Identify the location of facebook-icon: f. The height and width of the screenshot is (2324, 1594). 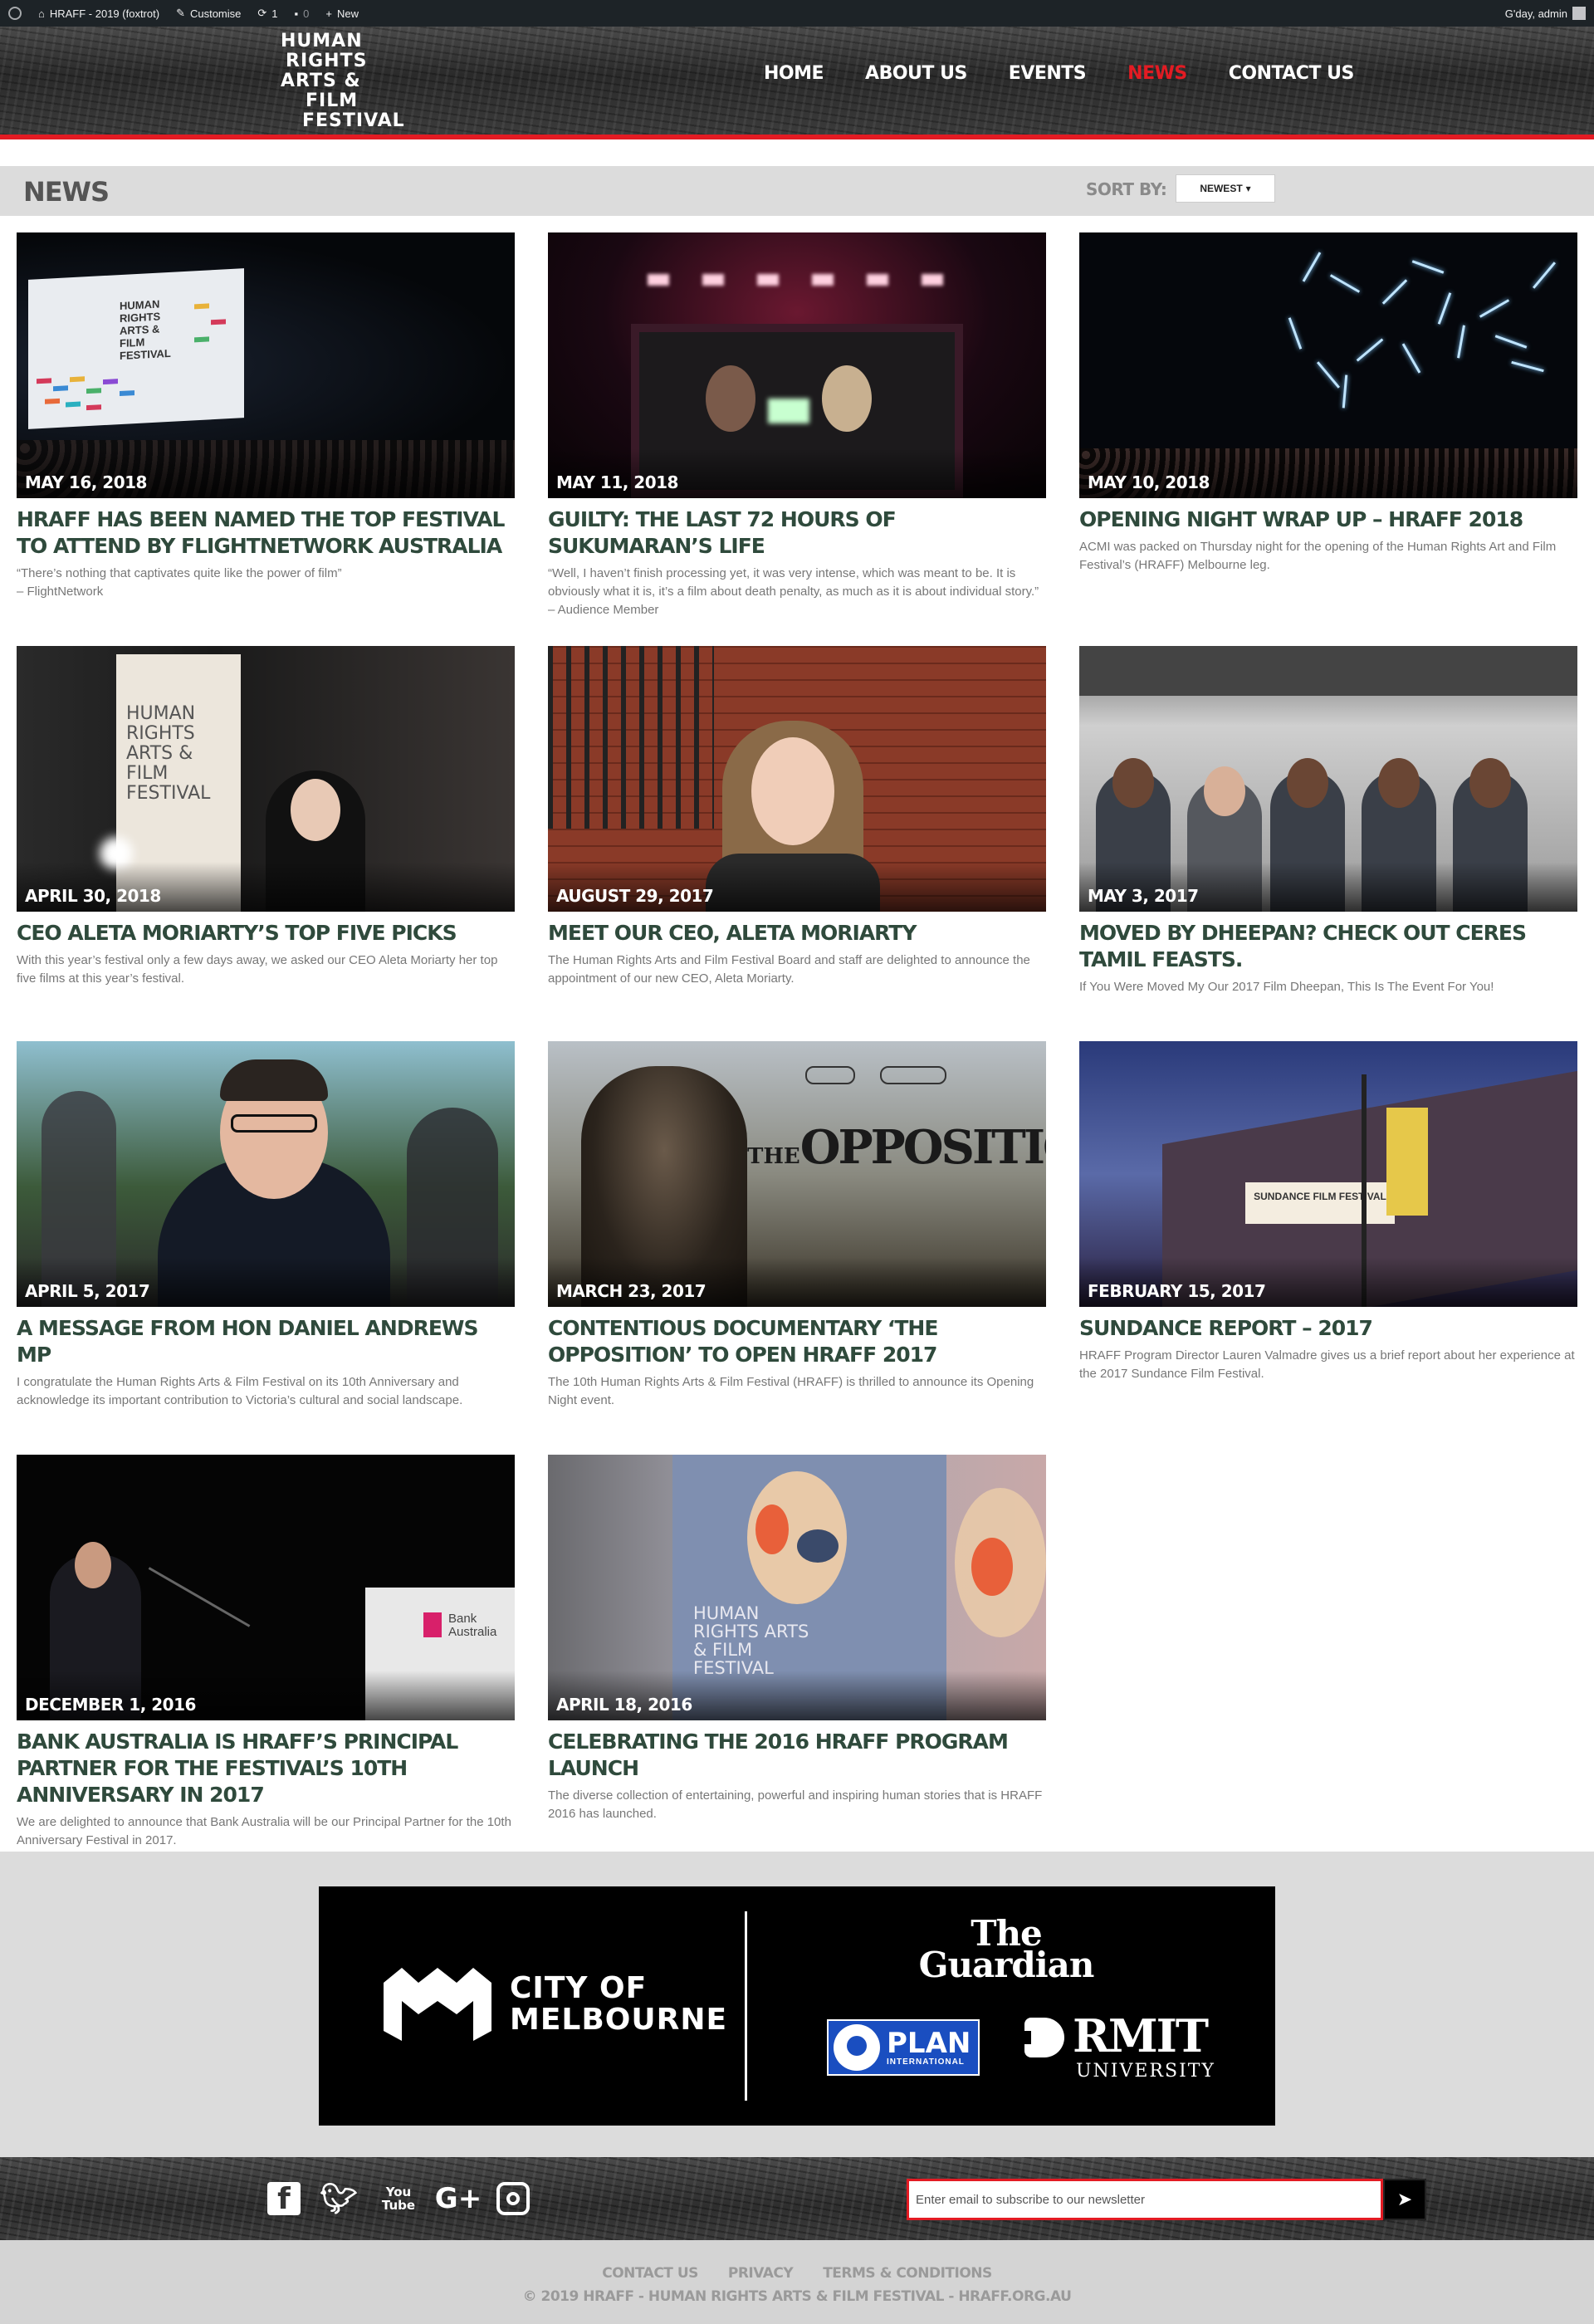
(284, 2199).